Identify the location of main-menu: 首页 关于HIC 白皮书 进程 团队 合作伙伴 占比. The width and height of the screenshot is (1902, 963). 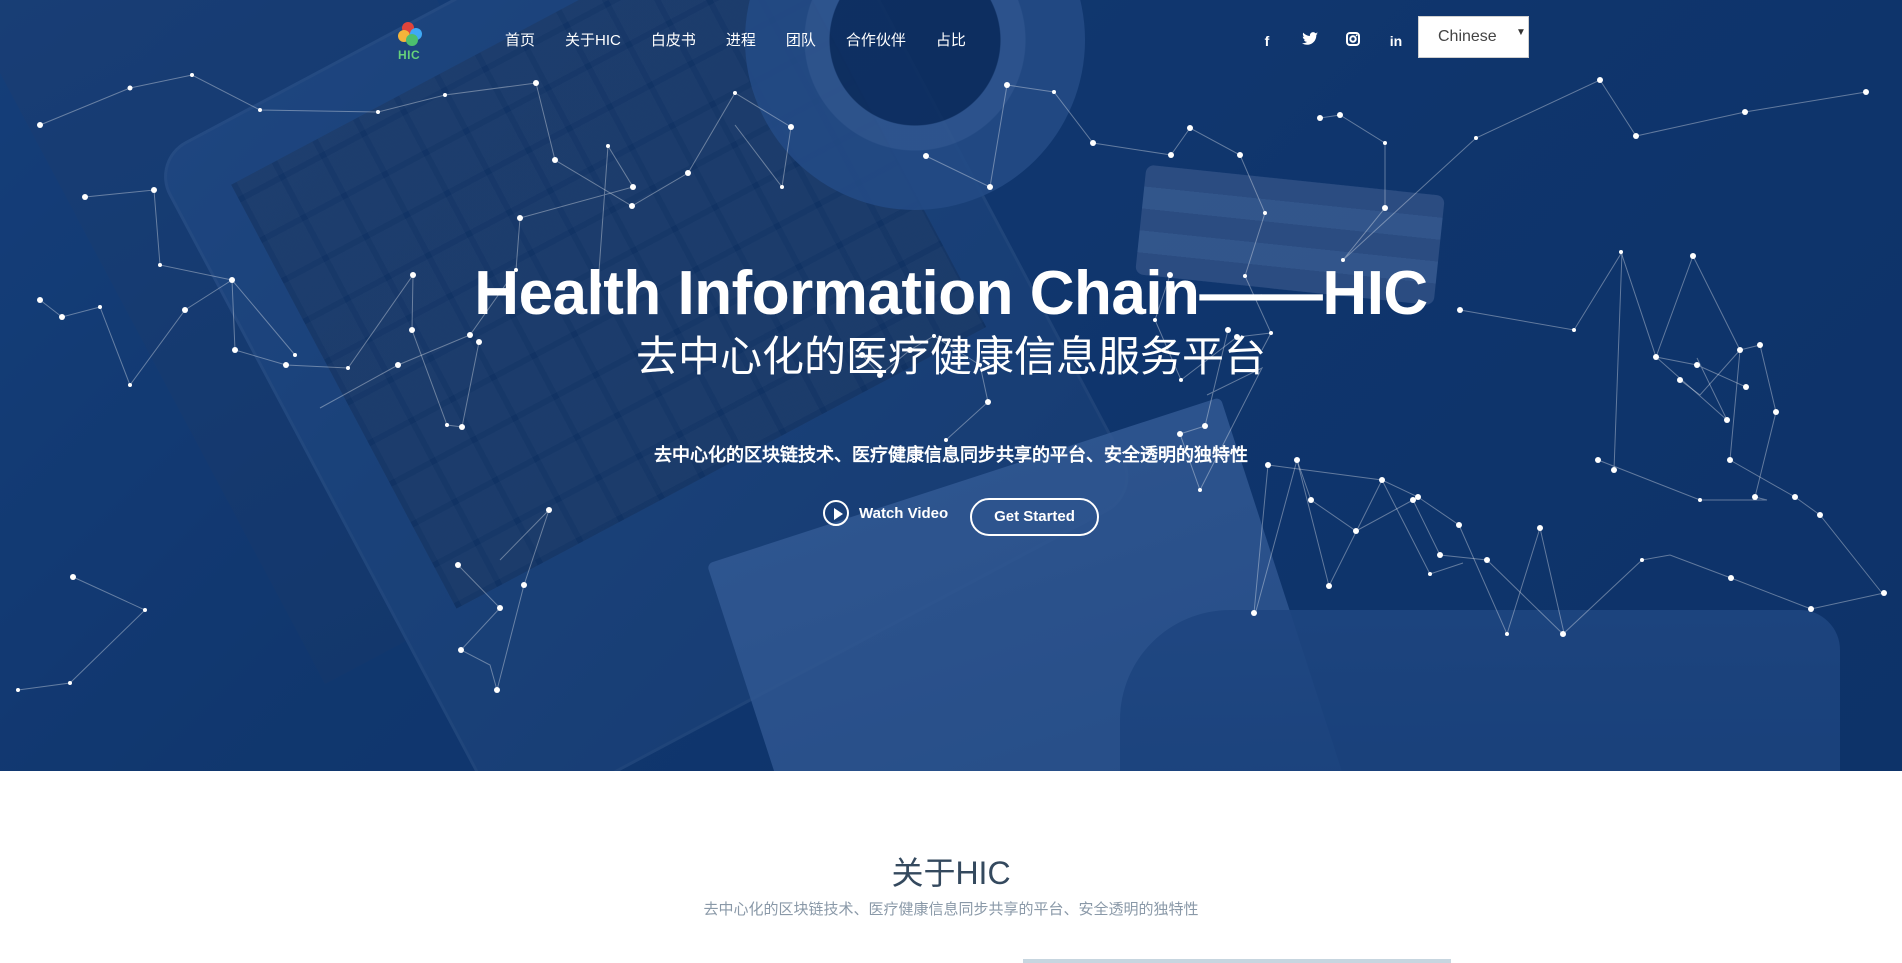
(750, 41).